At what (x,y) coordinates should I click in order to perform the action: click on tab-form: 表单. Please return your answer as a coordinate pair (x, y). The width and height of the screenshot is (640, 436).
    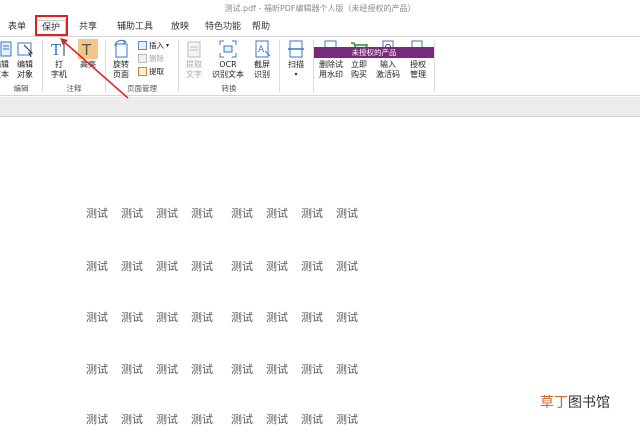
    Looking at the image, I should click on (17, 28).